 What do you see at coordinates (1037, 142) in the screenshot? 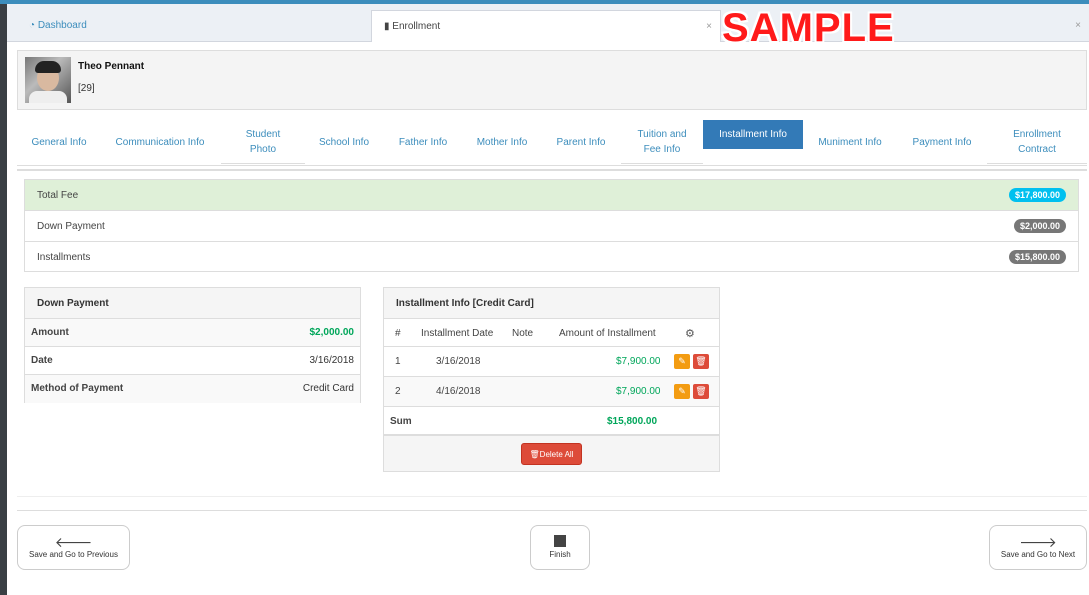
I see `tab-enrollment-contract: Enrollment Contract` at bounding box center [1037, 142].